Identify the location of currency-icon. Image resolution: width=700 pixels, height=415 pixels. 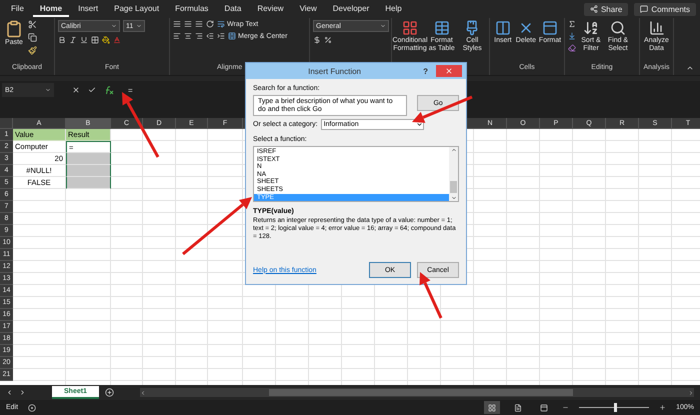
(317, 40).